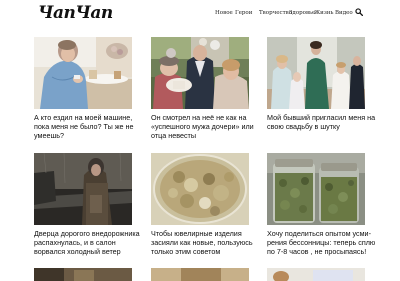  Describe the element at coordinates (317, 252) in the screenshot. I see `article-title-line: по 7-8 часов , не просыпаясь!` at that location.